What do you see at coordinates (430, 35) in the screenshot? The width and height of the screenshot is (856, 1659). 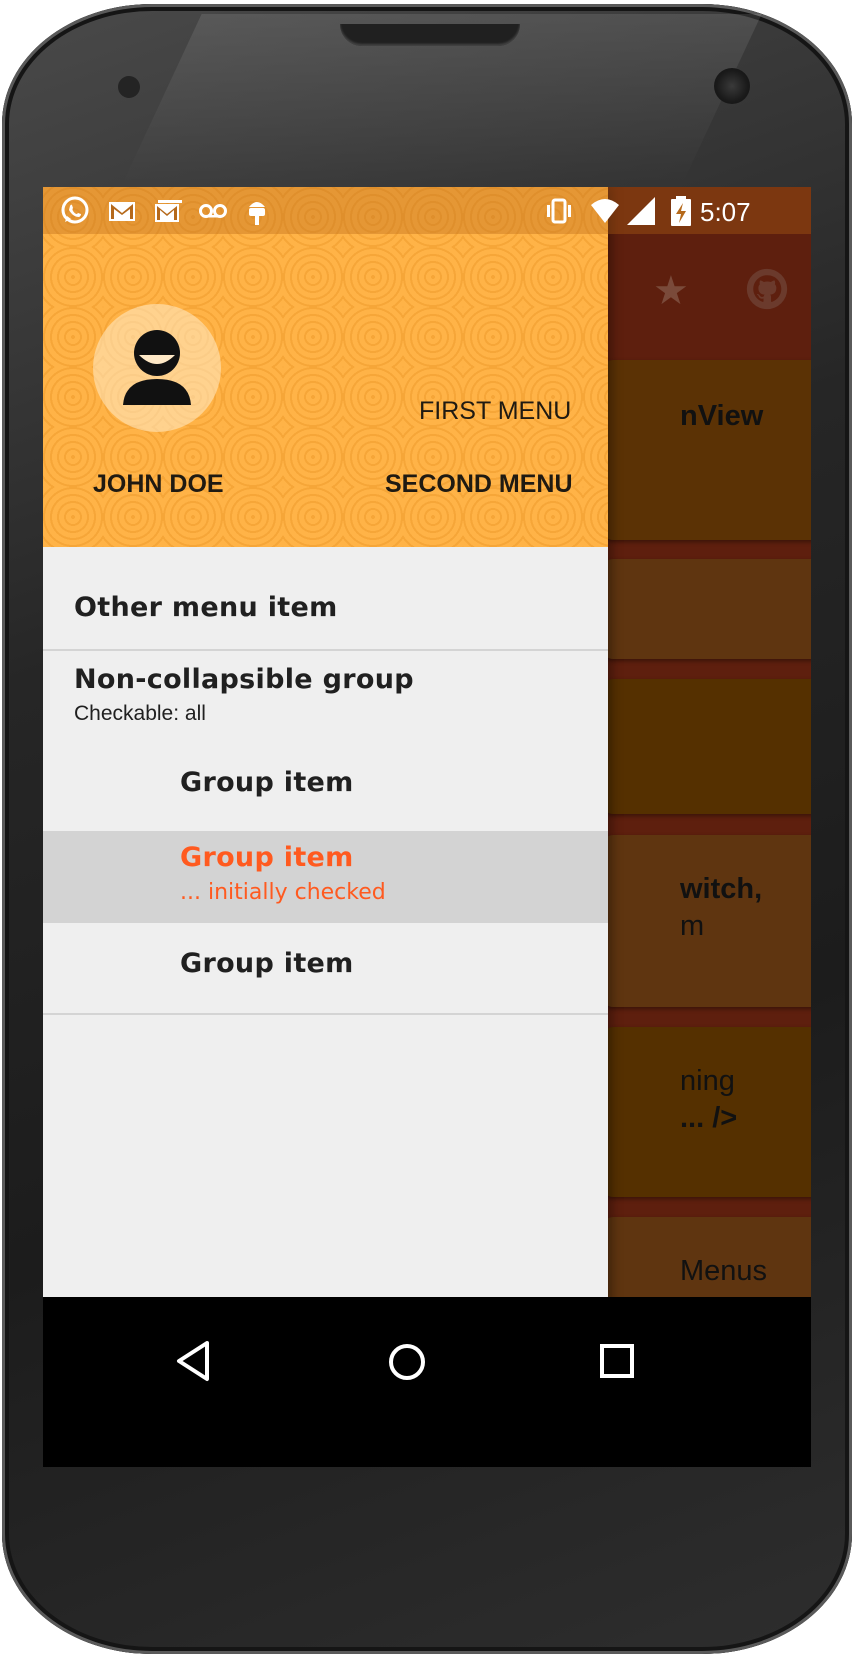 I see `earpiece-speaker` at bounding box center [430, 35].